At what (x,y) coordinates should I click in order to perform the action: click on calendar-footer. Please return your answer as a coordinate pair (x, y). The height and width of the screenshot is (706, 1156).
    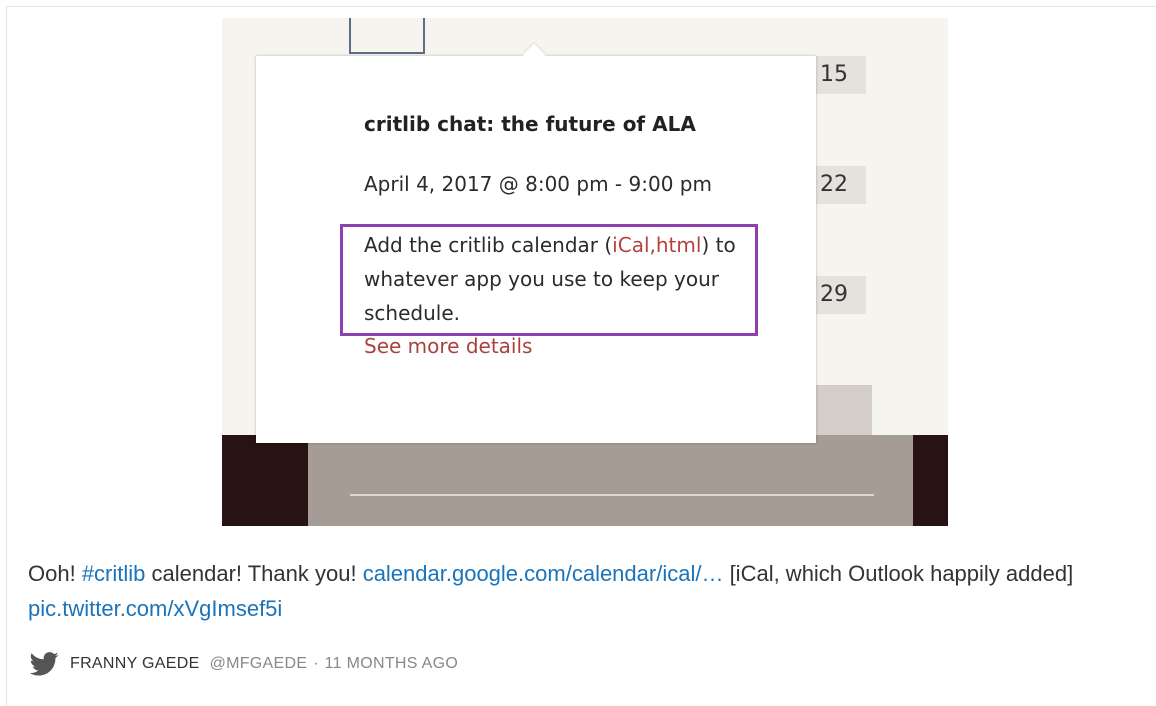
    Looking at the image, I should click on (610, 480).